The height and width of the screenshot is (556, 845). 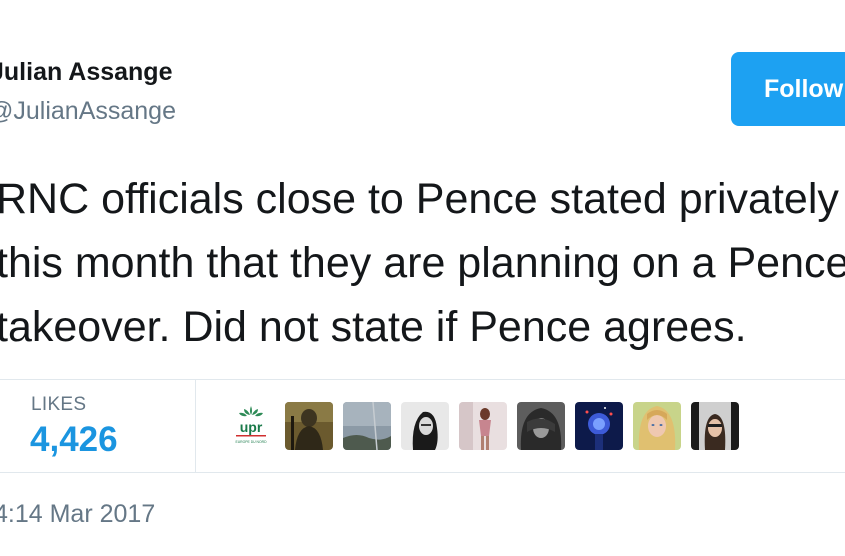 I want to click on display-name: Julian Assange, so click(x=86, y=72).